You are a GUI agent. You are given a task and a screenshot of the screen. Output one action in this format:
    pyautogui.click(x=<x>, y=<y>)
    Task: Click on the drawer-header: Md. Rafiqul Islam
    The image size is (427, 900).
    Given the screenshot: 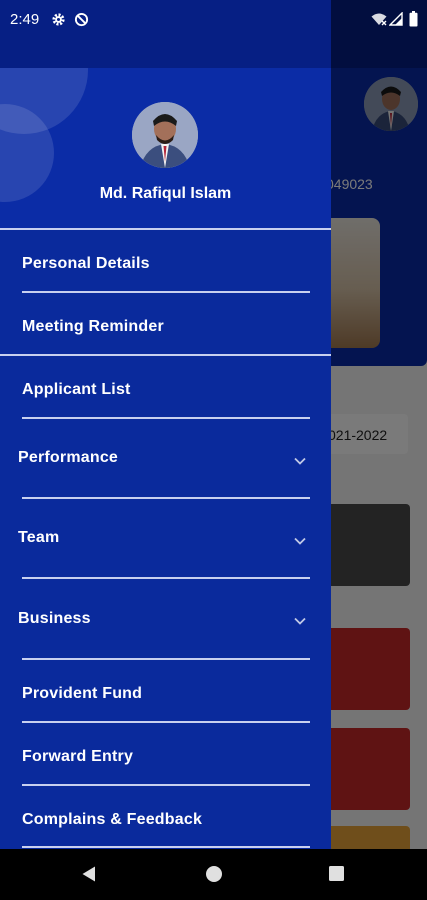 What is the action you would take?
    pyautogui.click(x=165, y=148)
    